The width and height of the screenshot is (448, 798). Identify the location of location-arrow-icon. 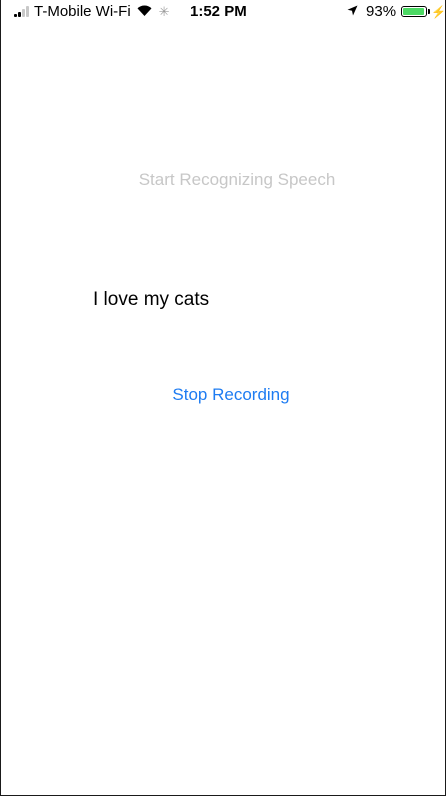
(352, 11).